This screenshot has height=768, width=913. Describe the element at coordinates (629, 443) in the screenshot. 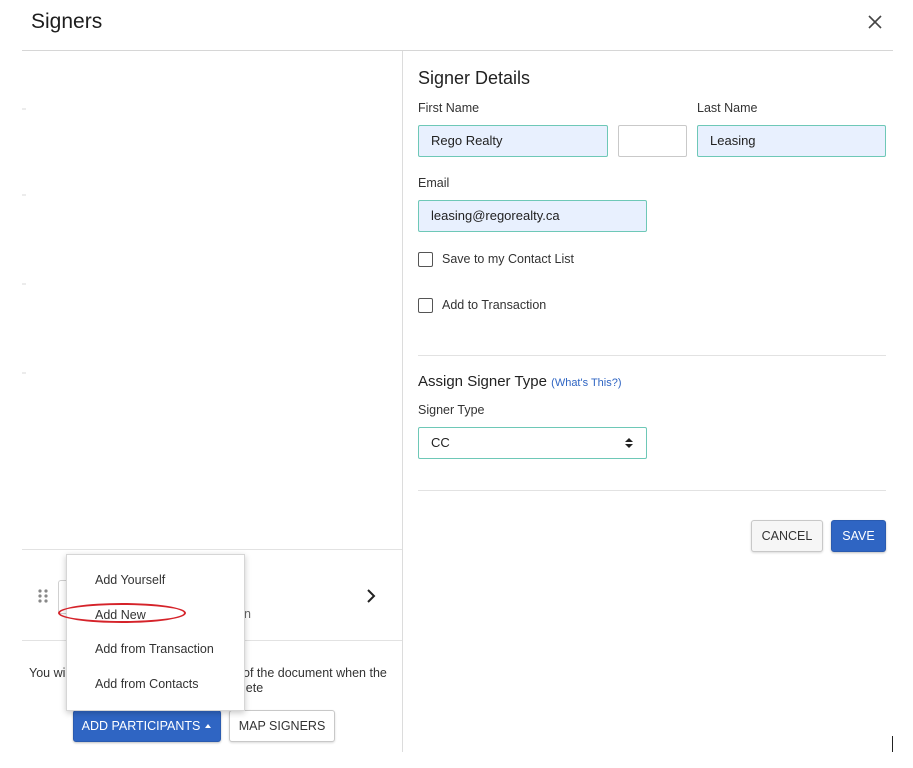

I see `select-arrows-icon` at that location.